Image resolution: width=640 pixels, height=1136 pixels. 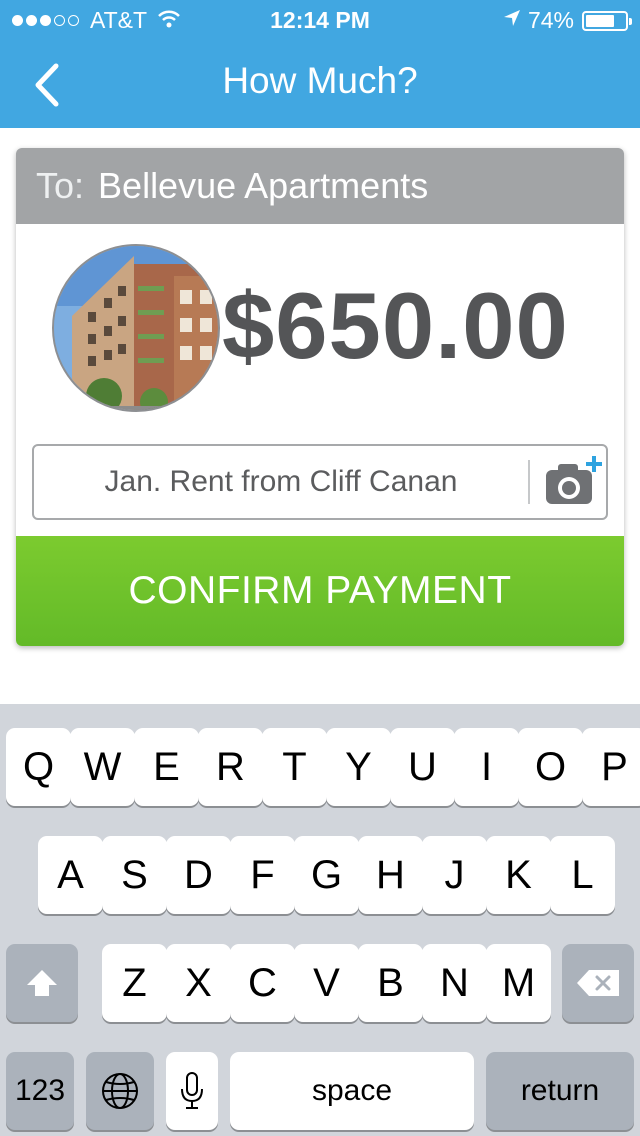 I want to click on battery-icon, so click(x=607, y=20).